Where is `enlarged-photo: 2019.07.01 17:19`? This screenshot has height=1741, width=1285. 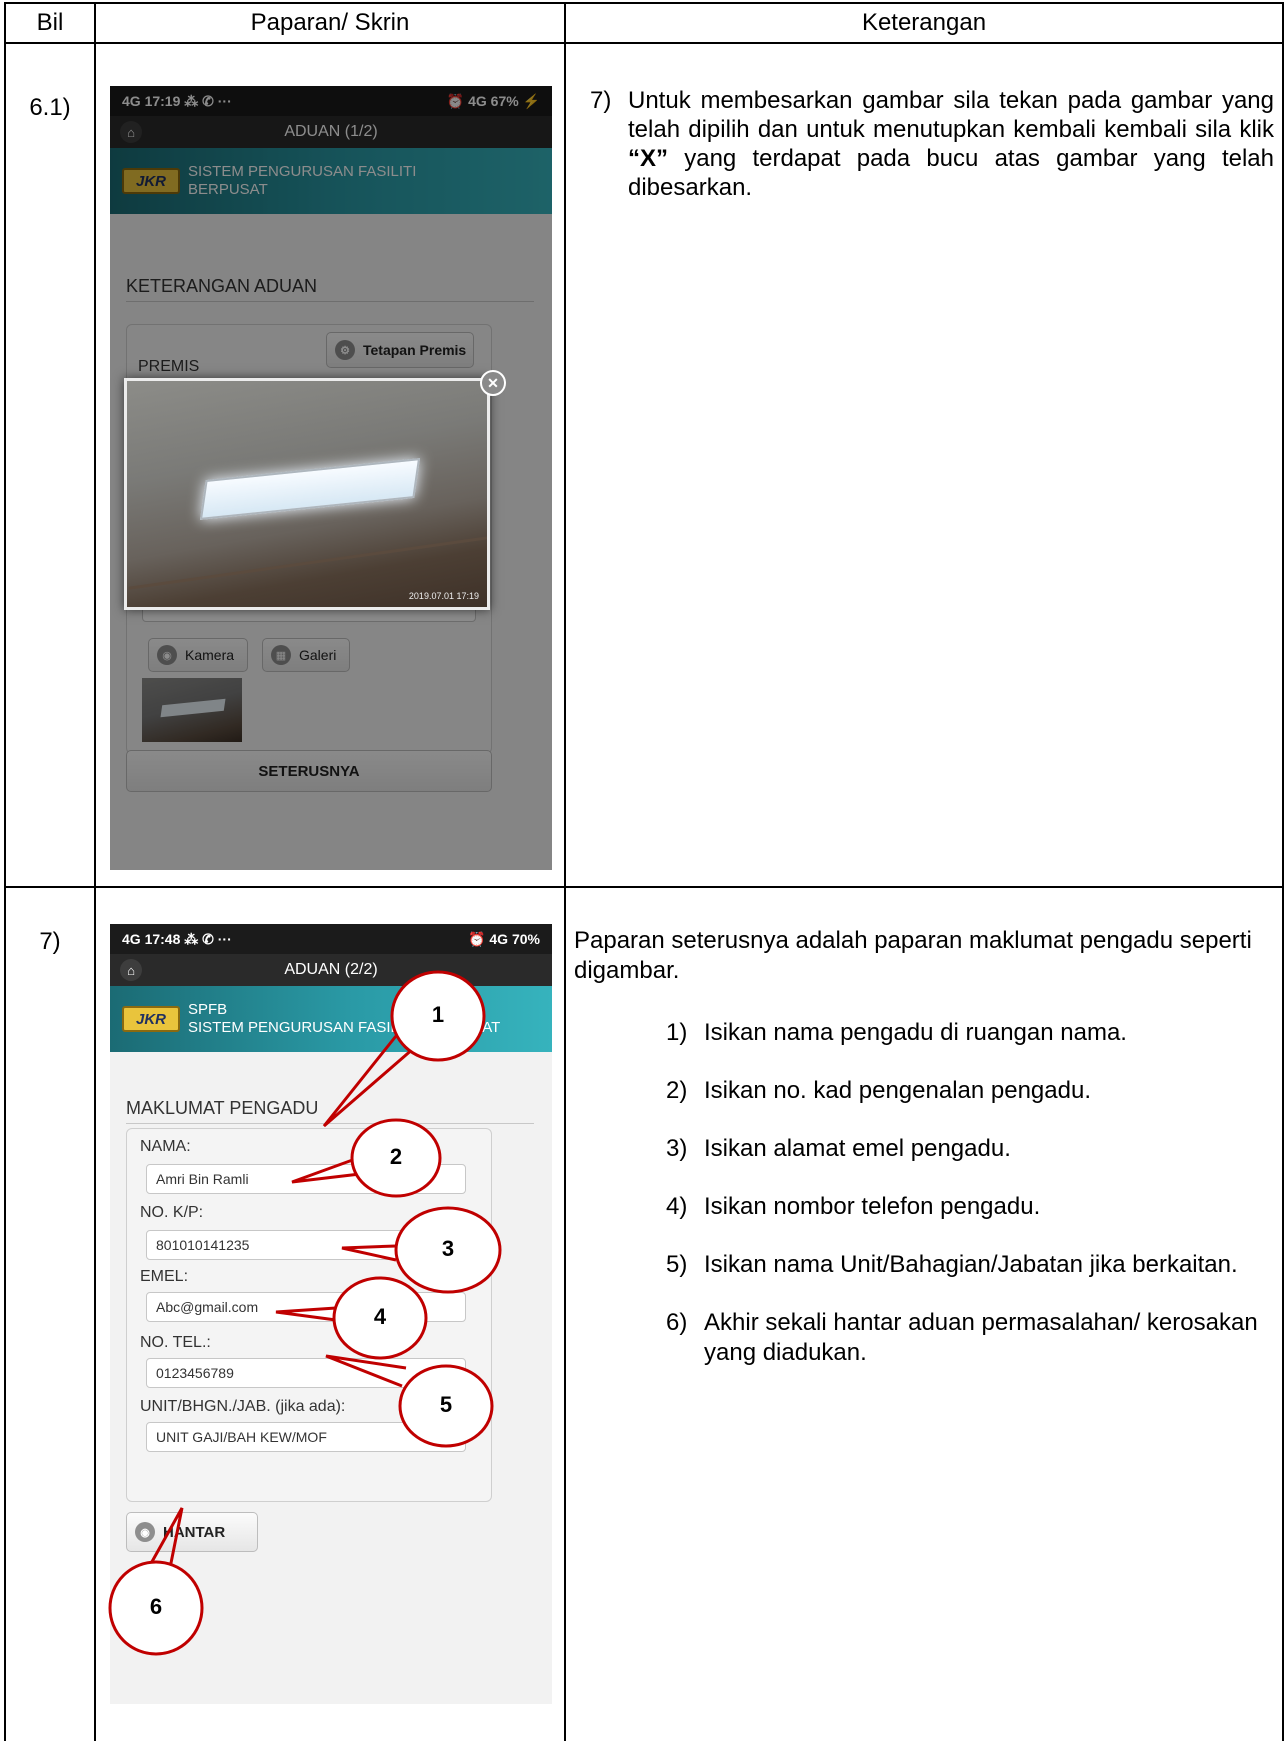
enlarged-photo: 2019.07.01 17:19 is located at coordinates (307, 494).